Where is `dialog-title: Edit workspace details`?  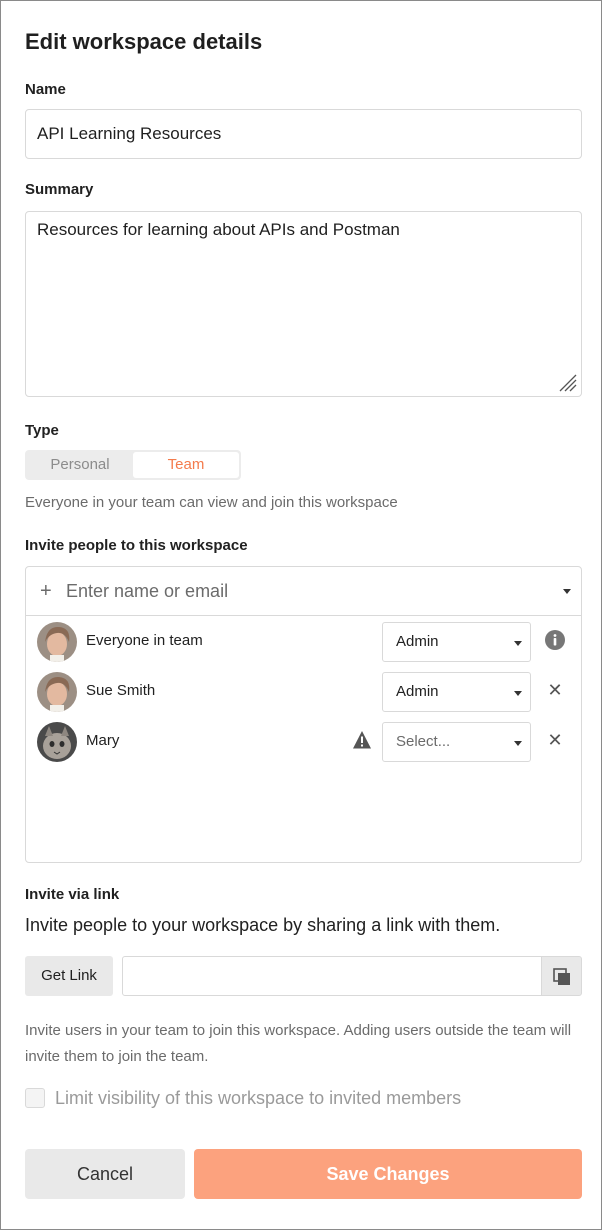
dialog-title: Edit workspace details is located at coordinates (144, 41).